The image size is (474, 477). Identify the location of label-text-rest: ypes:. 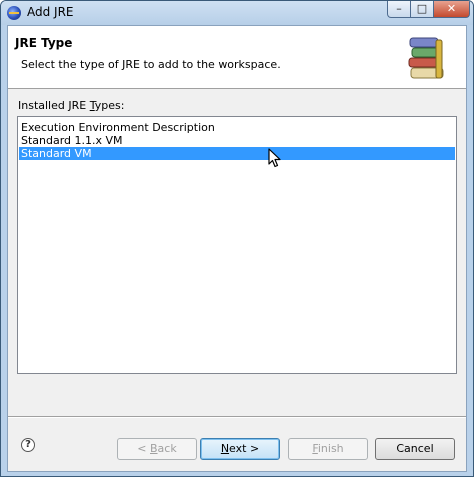
(109, 105).